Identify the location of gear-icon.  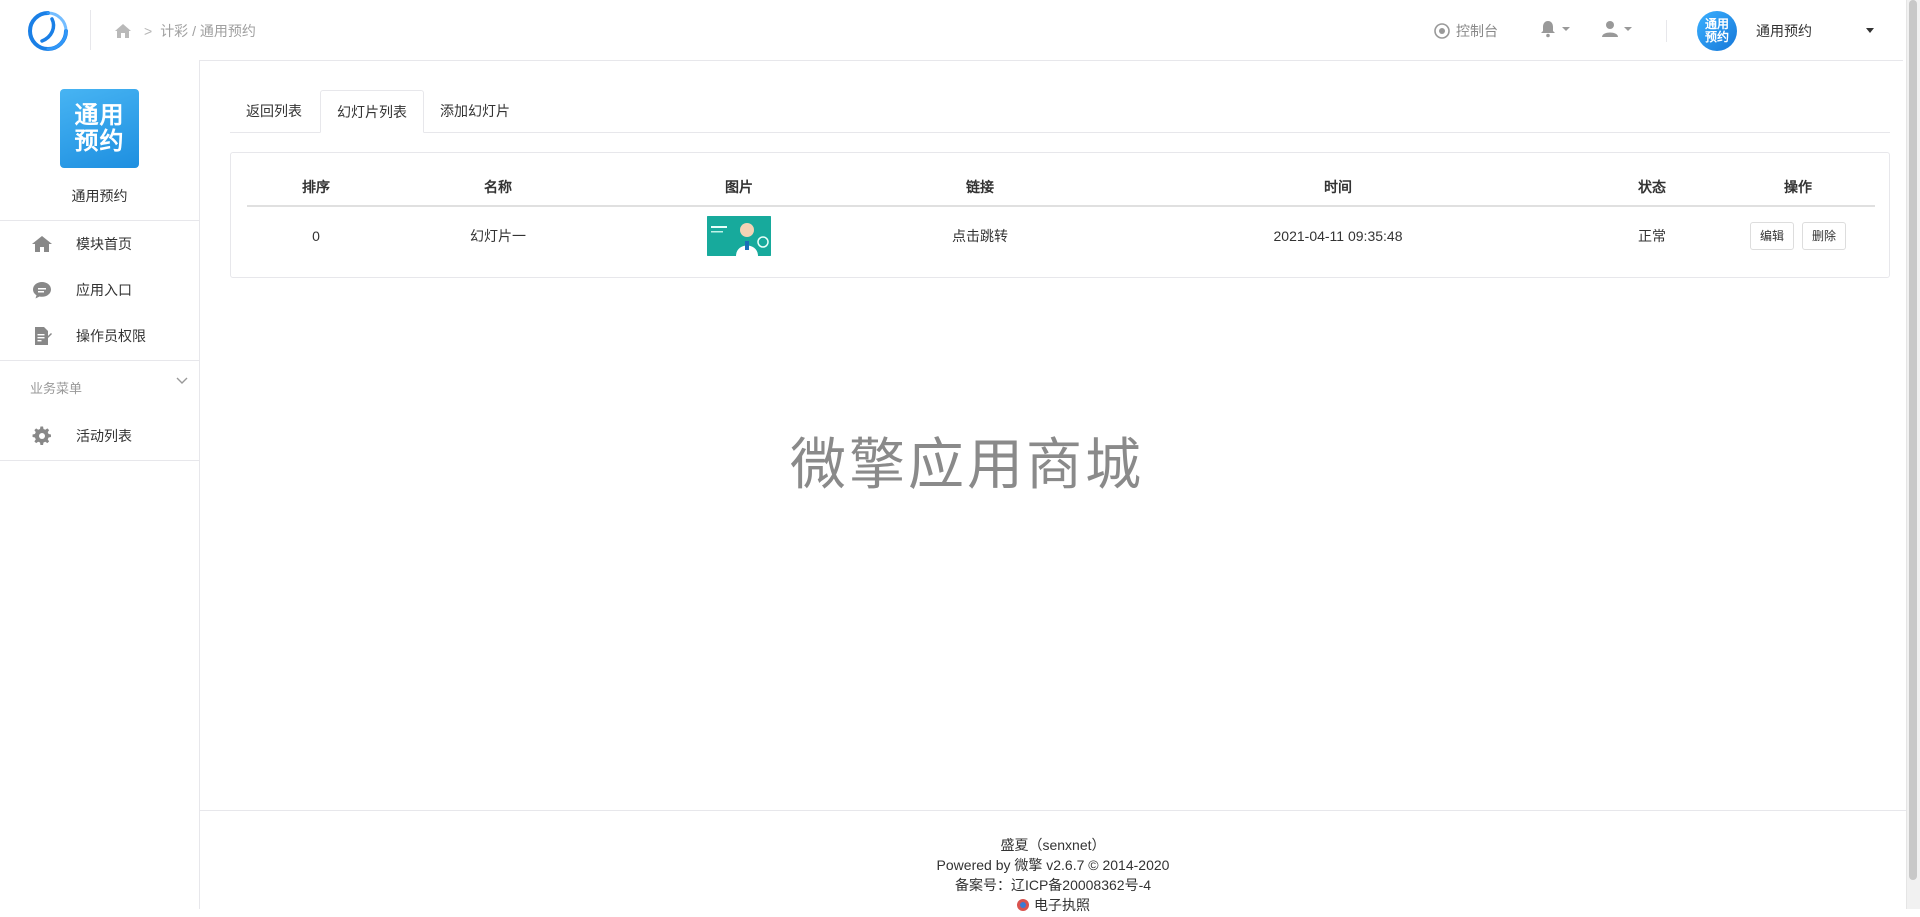
(42, 436).